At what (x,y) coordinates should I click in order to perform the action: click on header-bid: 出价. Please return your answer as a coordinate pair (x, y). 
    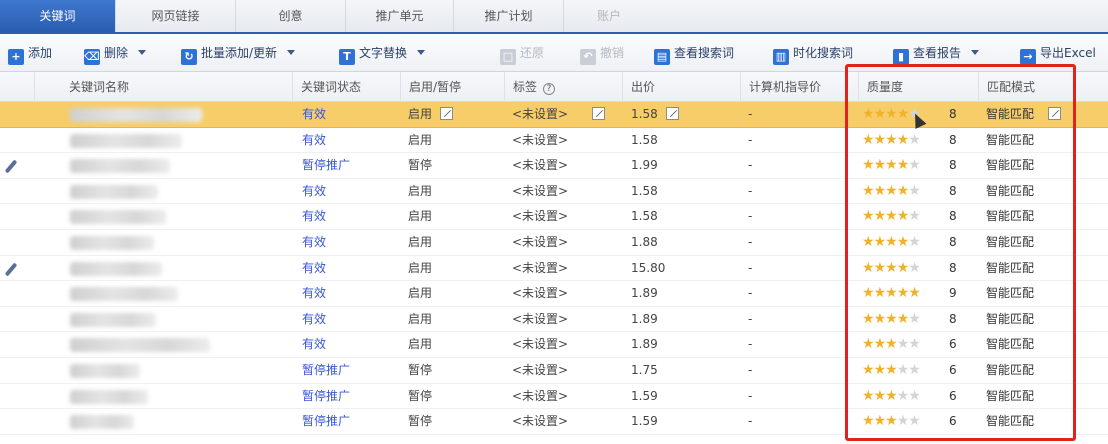
    Looking at the image, I should click on (681, 87).